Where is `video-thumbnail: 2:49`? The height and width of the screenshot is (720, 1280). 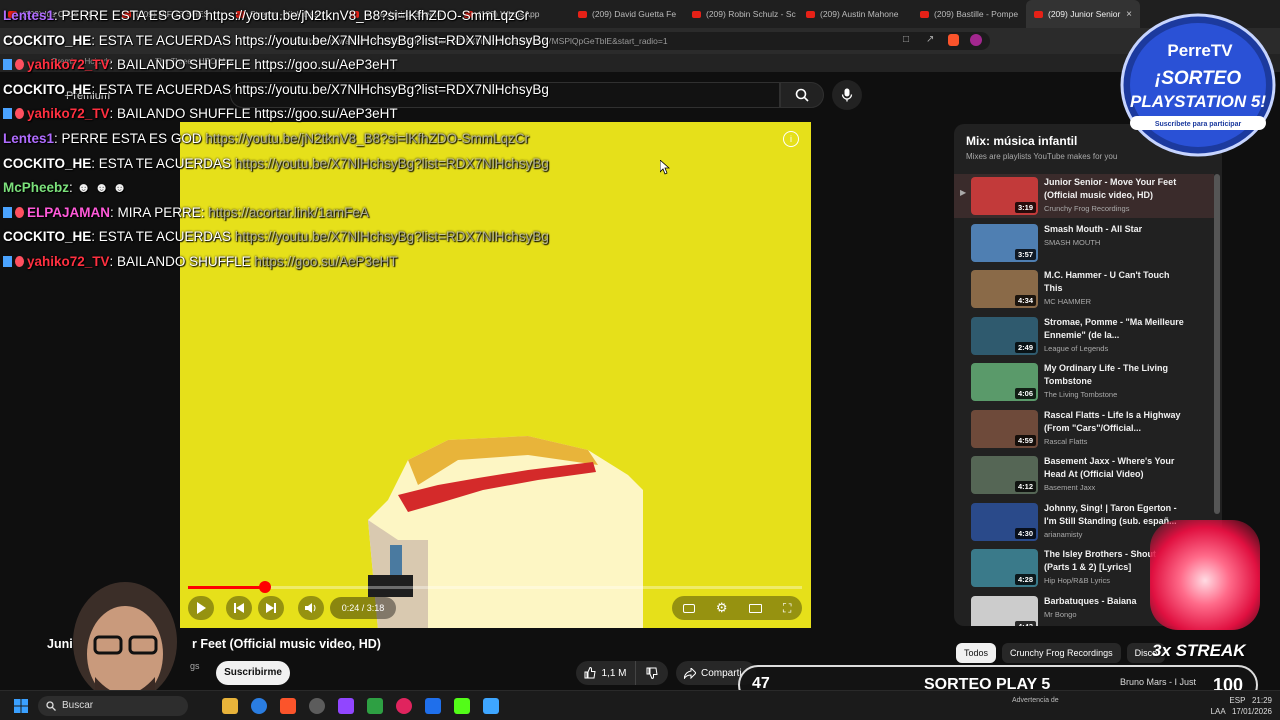 video-thumbnail: 2:49 is located at coordinates (1004, 335).